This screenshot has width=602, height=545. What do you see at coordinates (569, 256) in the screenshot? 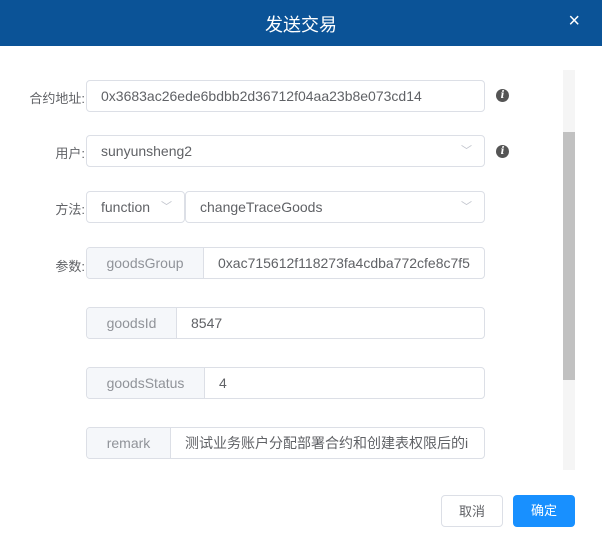
I see `scrollbar-thumb` at bounding box center [569, 256].